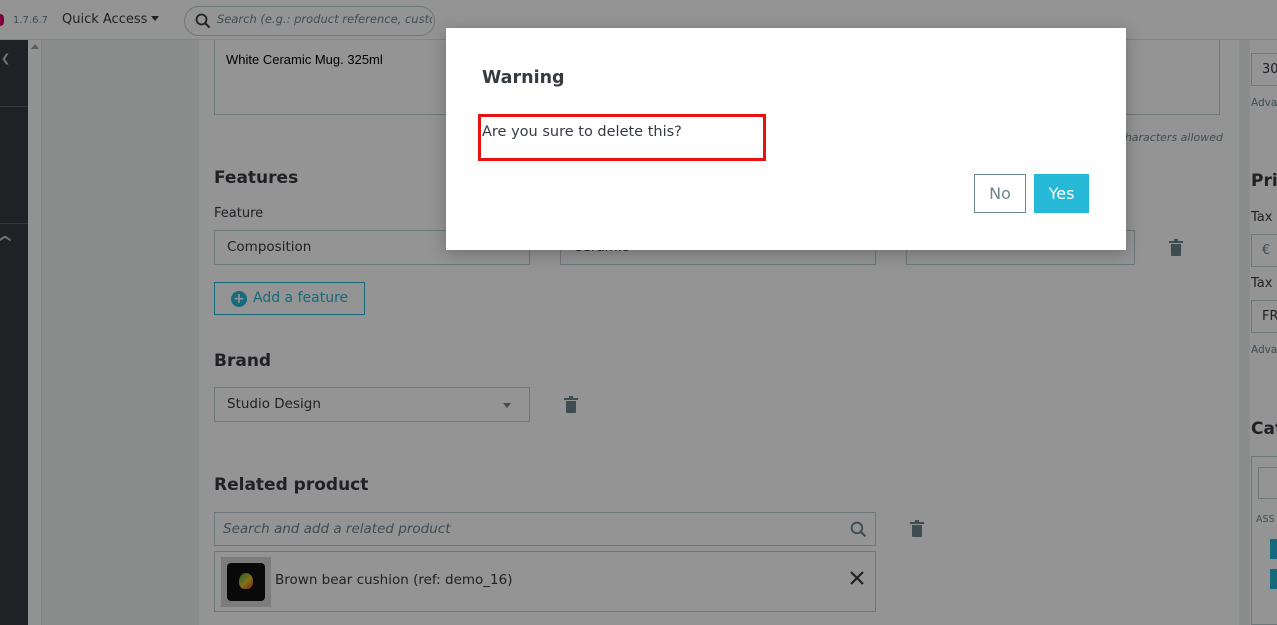  What do you see at coordinates (1000, 193) in the screenshot?
I see `no-button: No` at bounding box center [1000, 193].